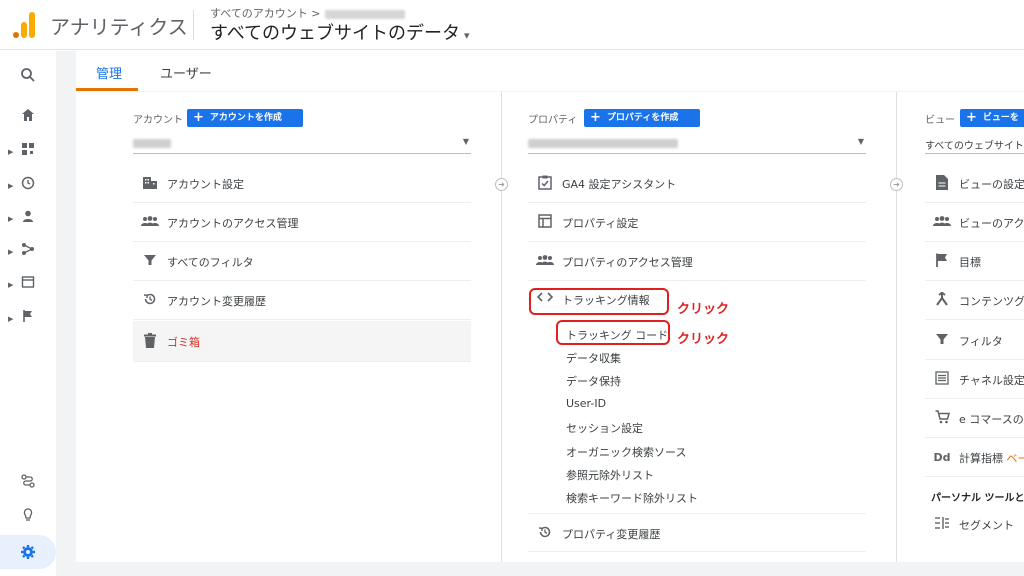  I want to click on admin-tabs: 管理 ユーザー, so click(550, 71).